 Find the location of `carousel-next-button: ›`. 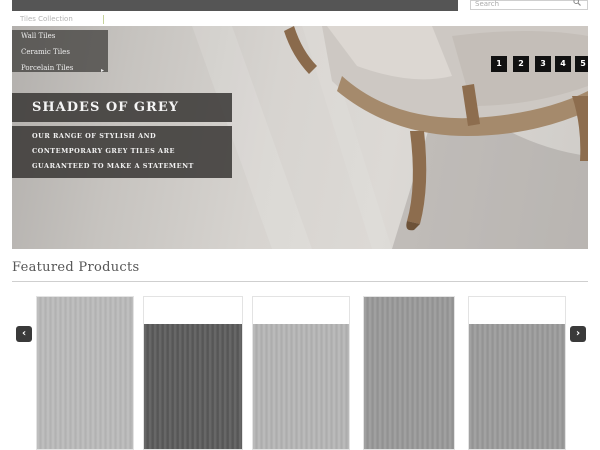

carousel-next-button: › is located at coordinates (578, 334).